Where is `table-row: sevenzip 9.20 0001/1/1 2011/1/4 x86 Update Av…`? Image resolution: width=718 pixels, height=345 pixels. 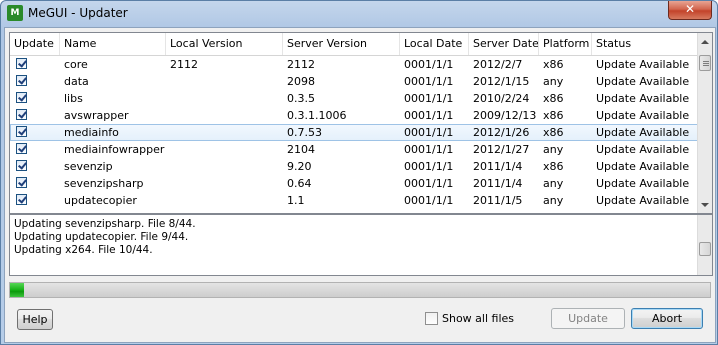 table-row: sevenzip 9.20 0001/1/1 2011/1/4 x86 Update Av… is located at coordinates (354, 166).